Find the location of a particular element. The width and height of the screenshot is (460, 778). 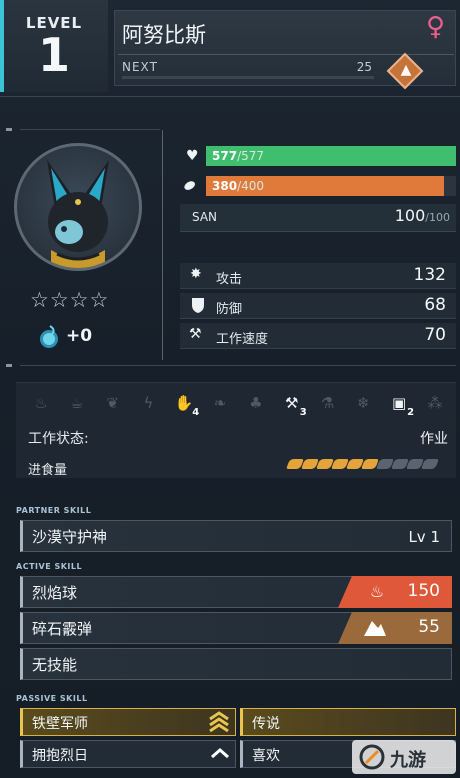

exp-progress-bar is located at coordinates (248, 77).